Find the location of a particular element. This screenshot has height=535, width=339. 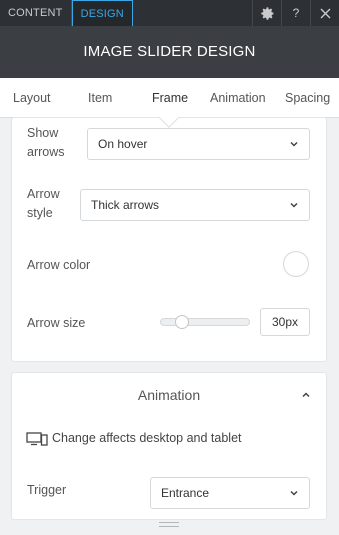

desktop-tablet-icon is located at coordinates (37, 439).